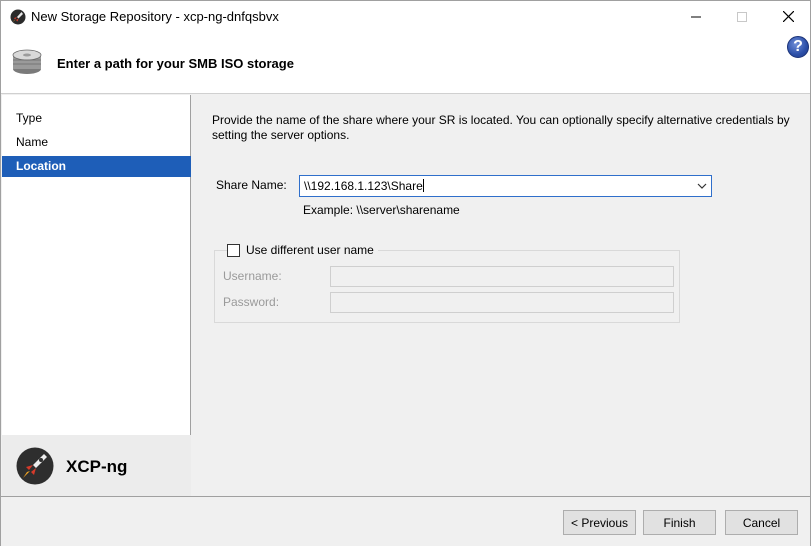 The width and height of the screenshot is (811, 546). I want to click on xcp-ng-rocket-icon, so click(18, 17).